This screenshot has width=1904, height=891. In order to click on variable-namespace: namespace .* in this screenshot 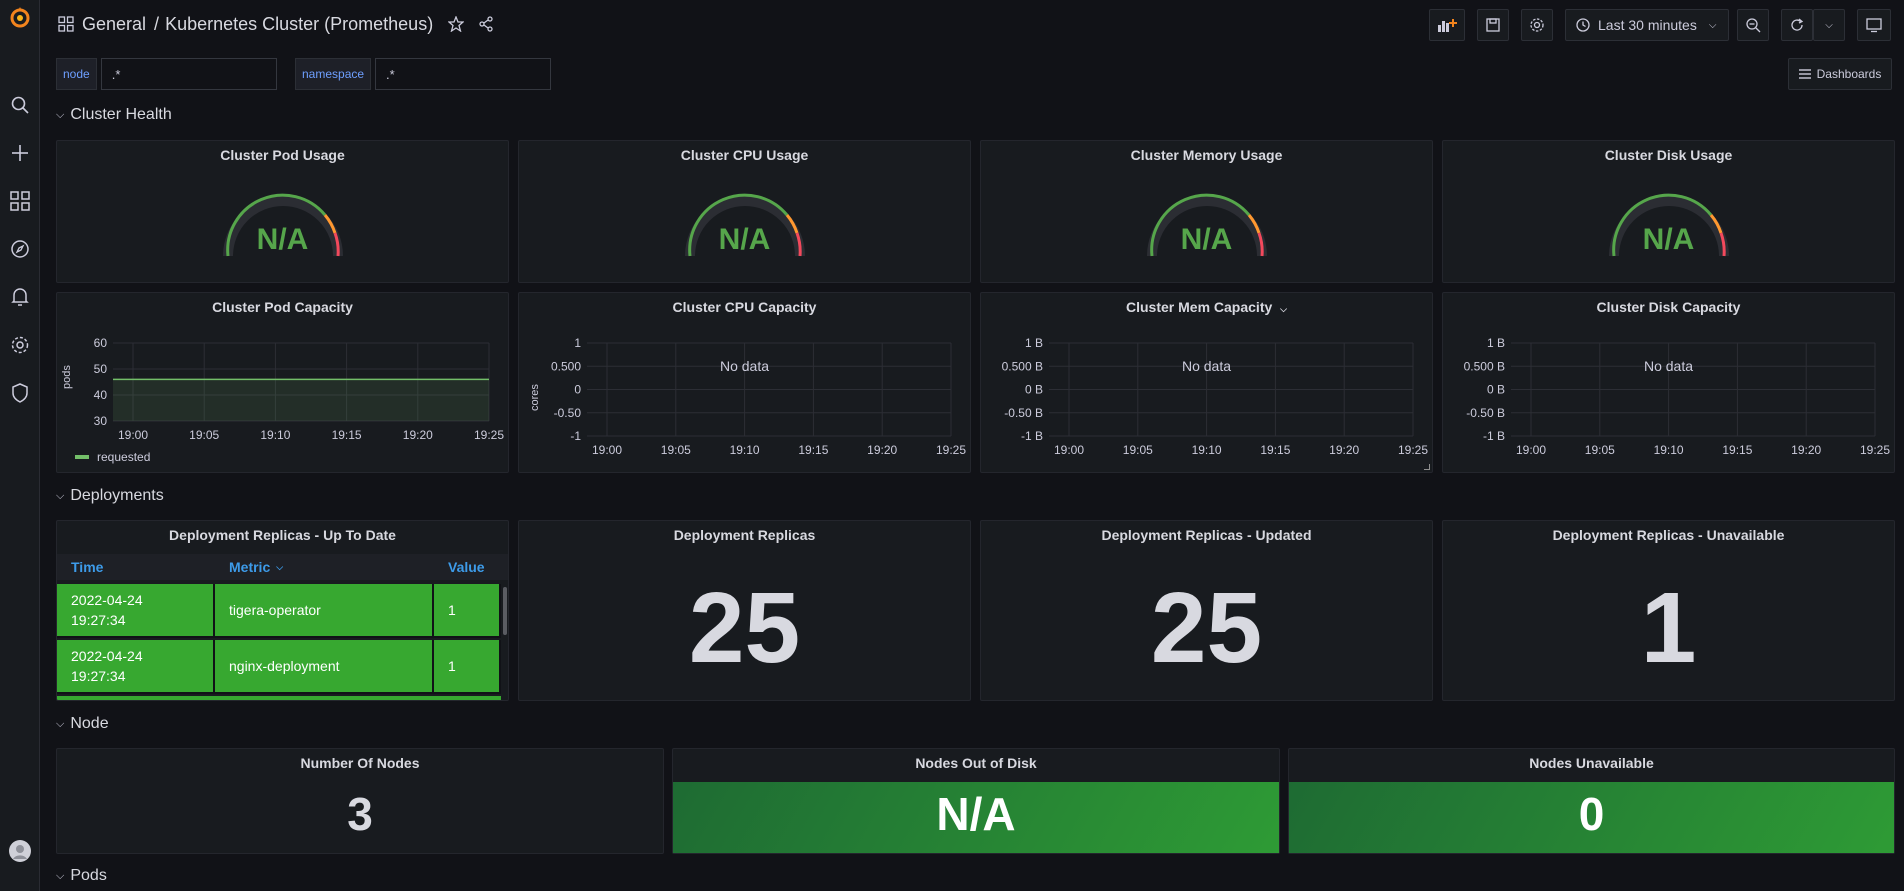, I will do `click(423, 74)`.